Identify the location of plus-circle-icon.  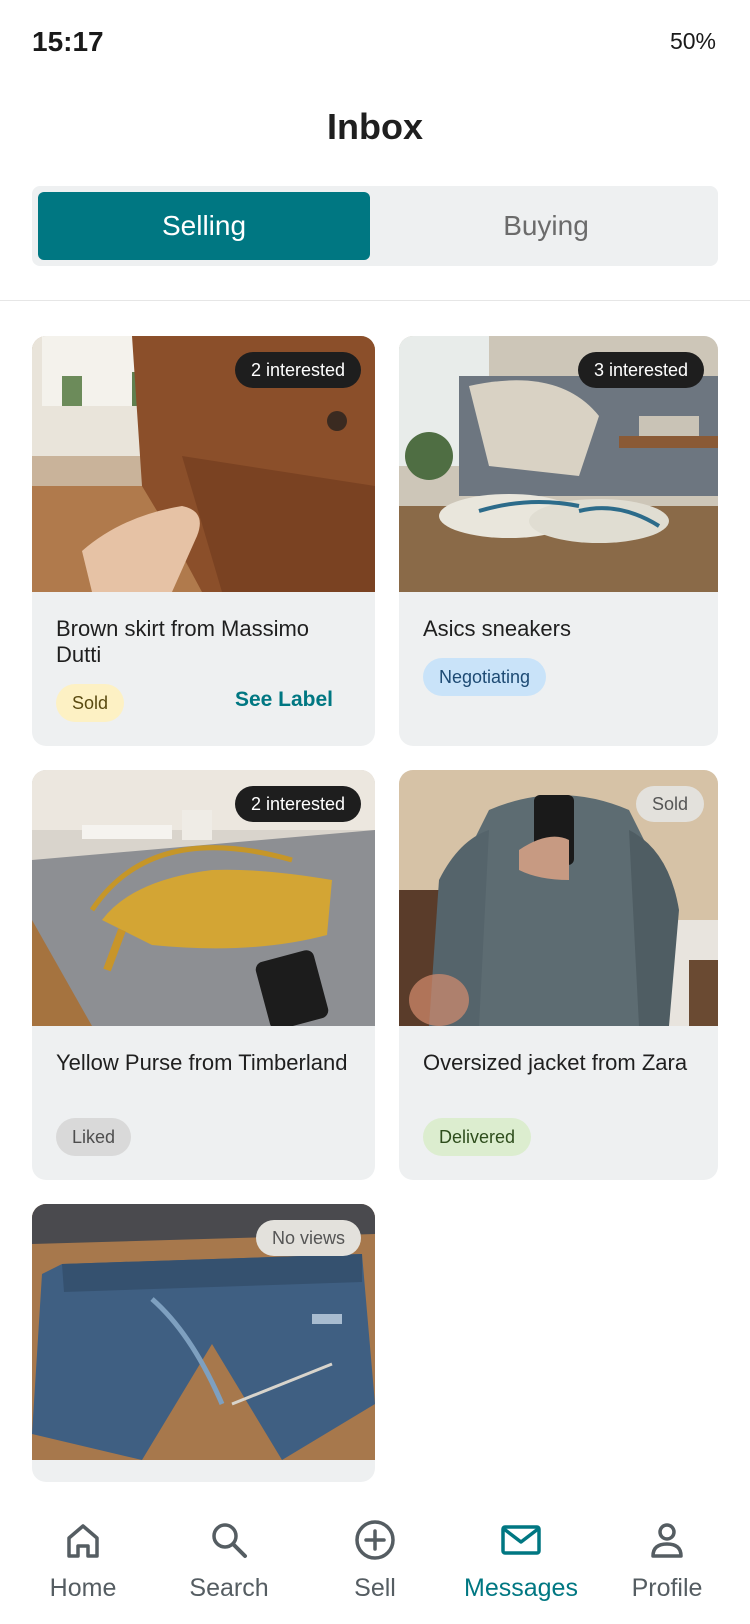
(375, 1540).